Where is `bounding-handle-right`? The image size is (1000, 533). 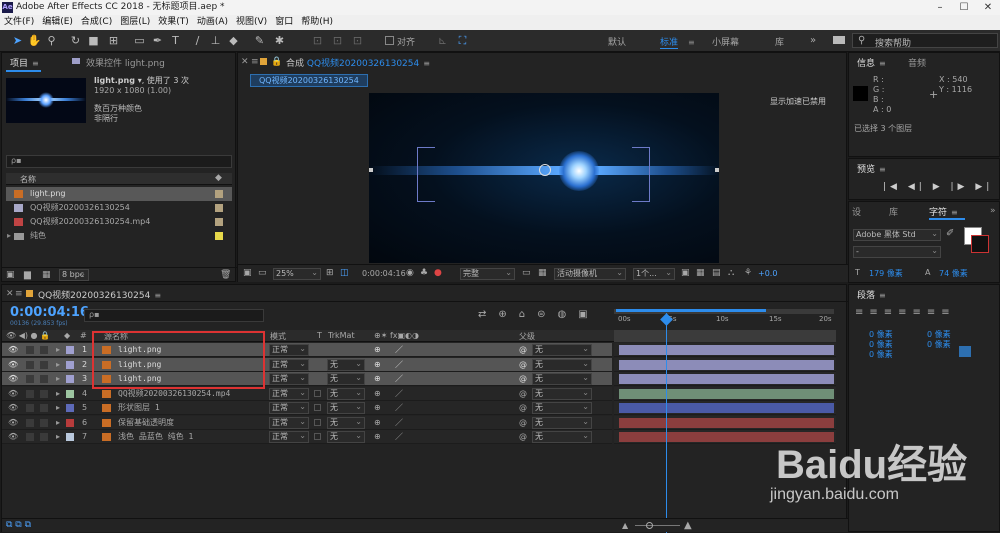 bounding-handle-right is located at coordinates (717, 170).